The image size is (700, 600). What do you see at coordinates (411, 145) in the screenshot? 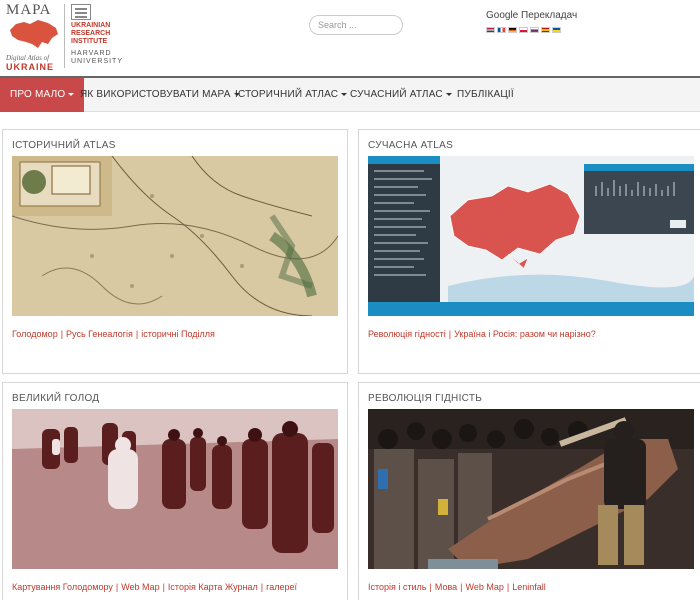
I see `card-title: СУЧАСНА ATLAS` at bounding box center [411, 145].